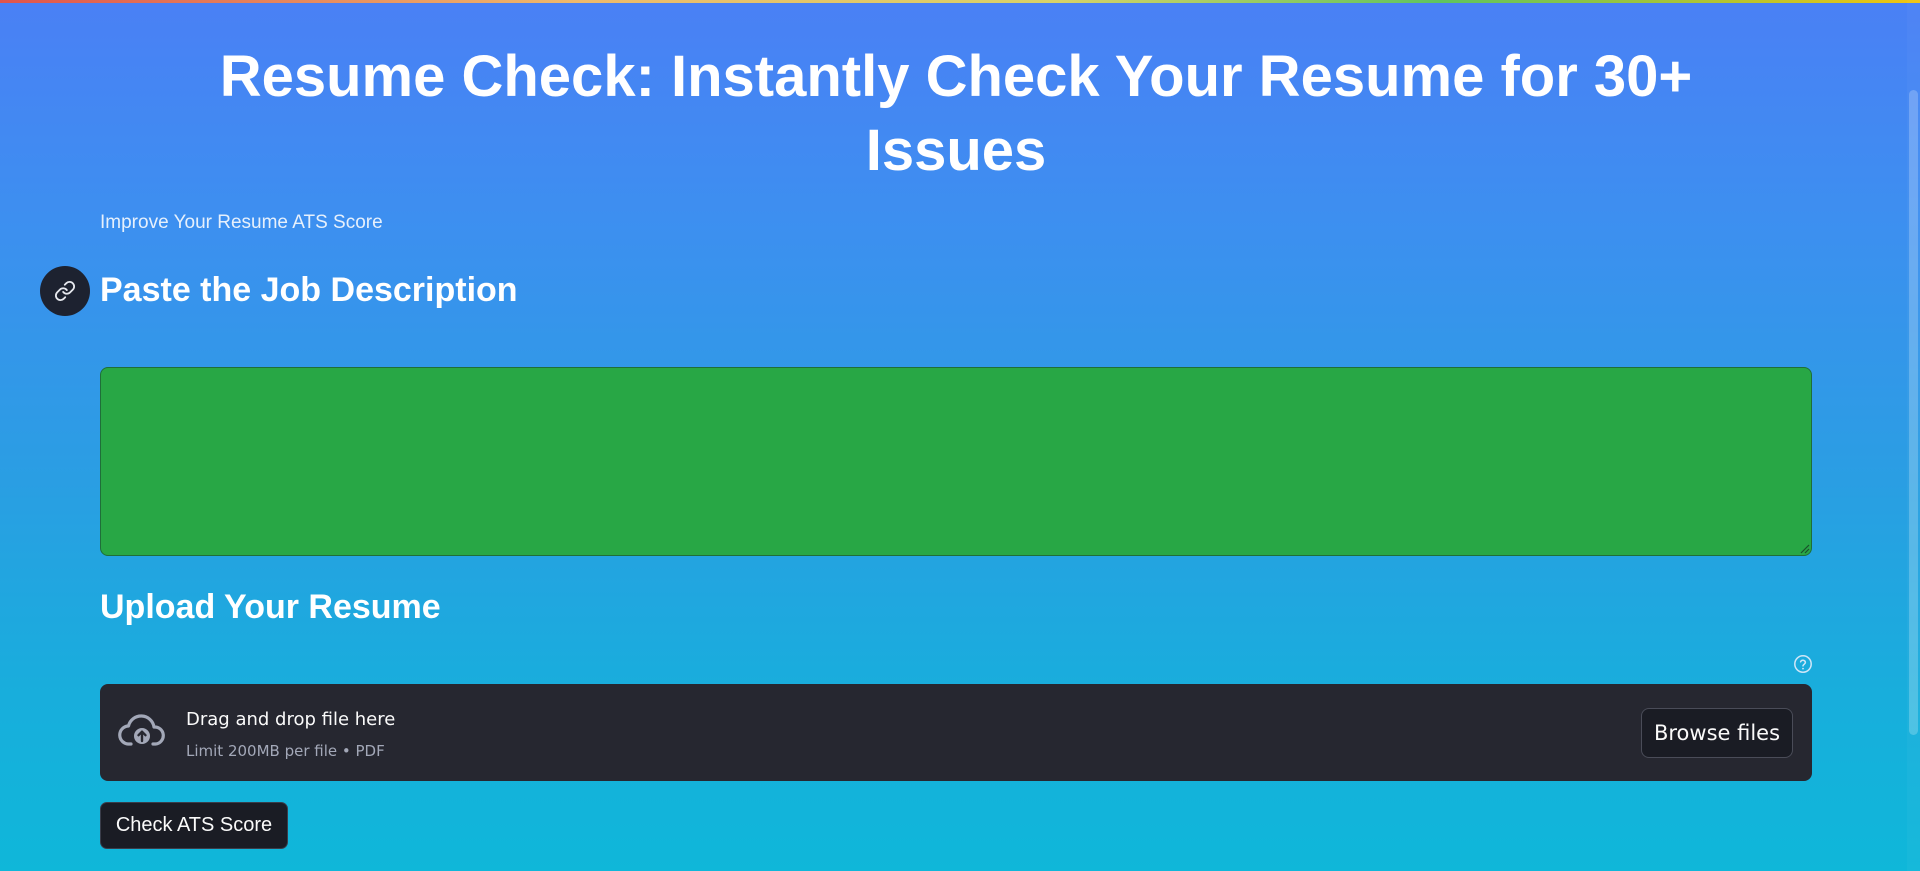  What do you see at coordinates (1803, 664) in the screenshot?
I see `question-circle-icon` at bounding box center [1803, 664].